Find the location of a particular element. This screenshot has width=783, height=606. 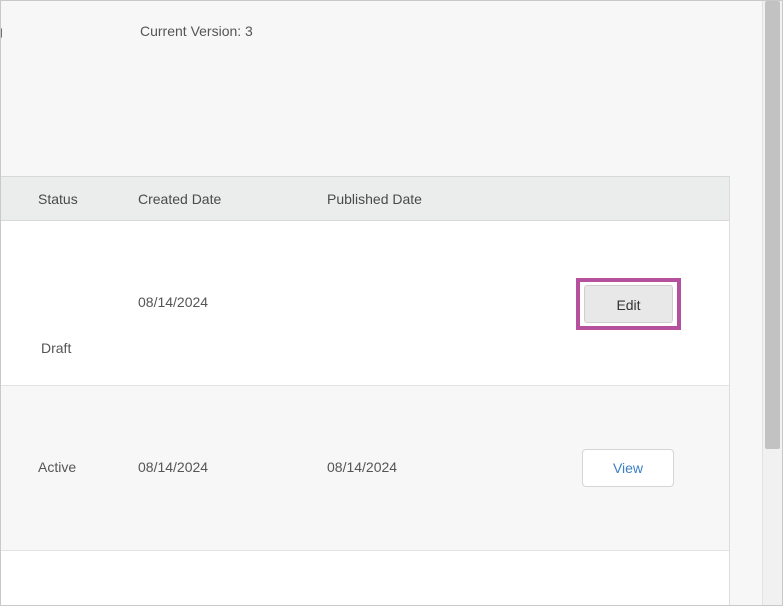

status-cell: Draft is located at coordinates (56, 348).